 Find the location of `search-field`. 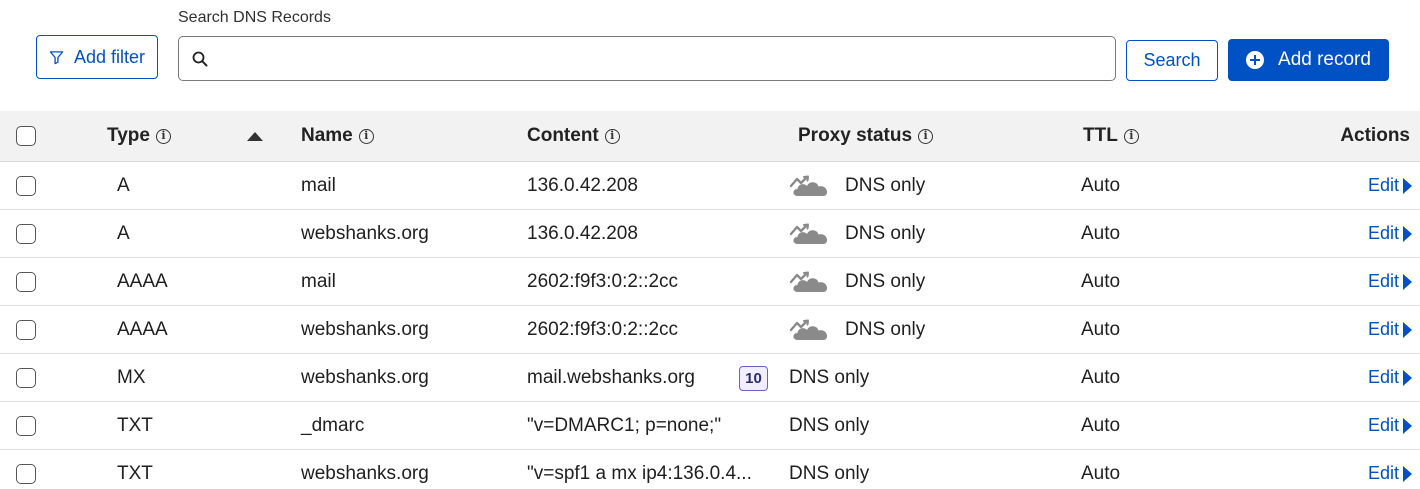

search-field is located at coordinates (647, 58).